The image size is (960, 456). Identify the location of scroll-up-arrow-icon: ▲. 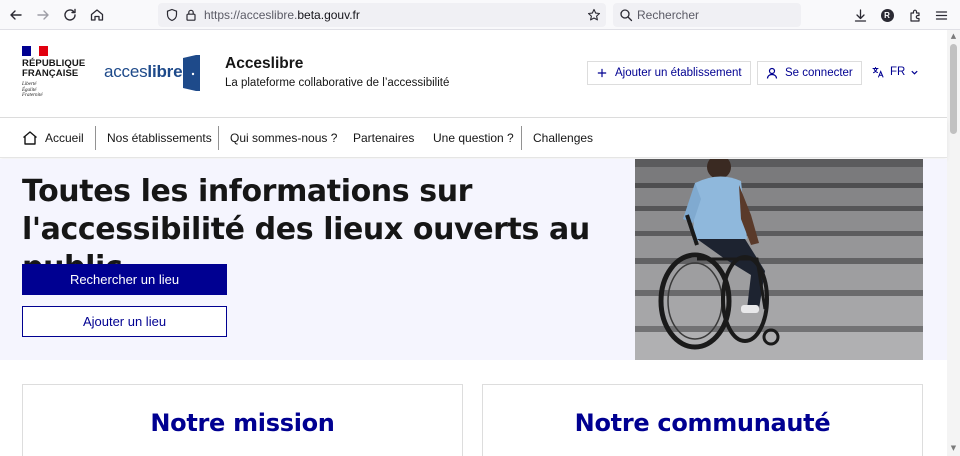
(953, 36).